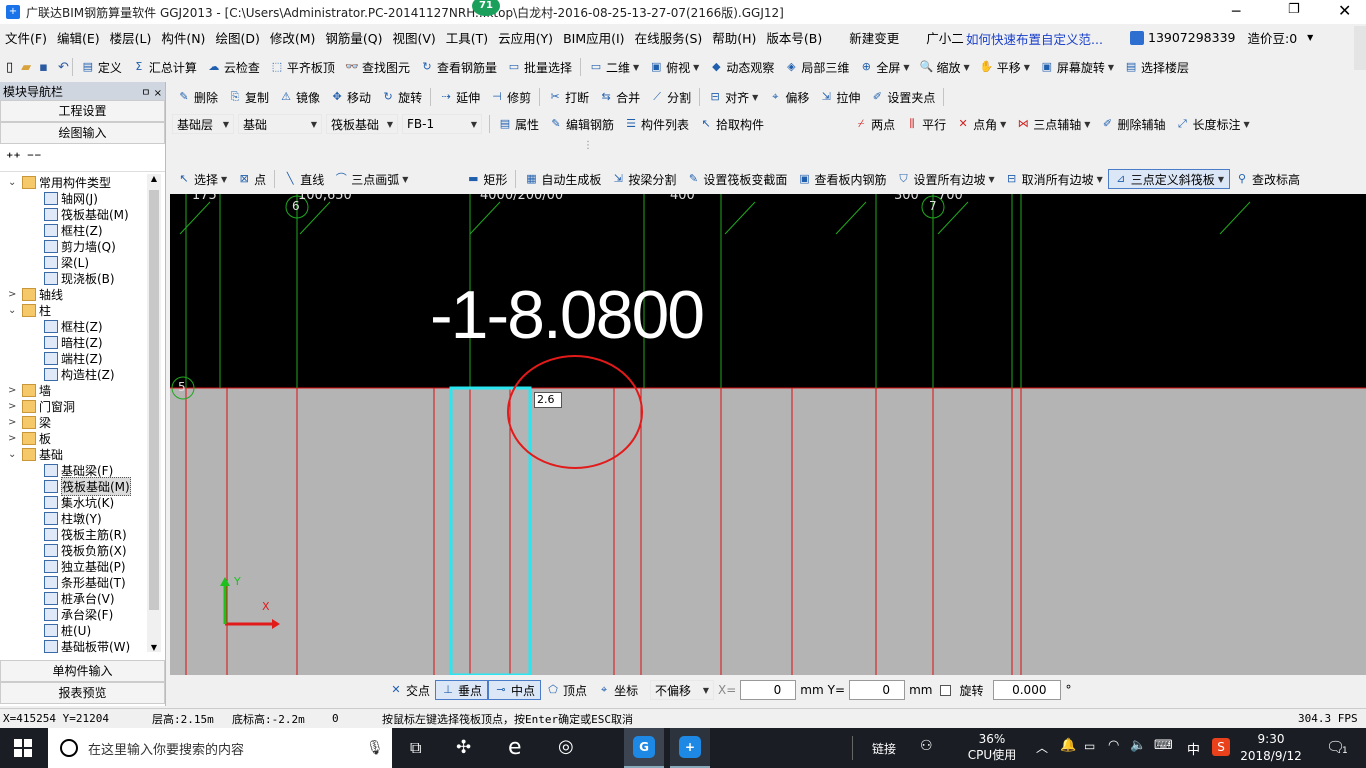 The height and width of the screenshot is (768, 1366). Describe the element at coordinates (884, 67) in the screenshot. I see `tb1-item-11: ⊕ 全屏 ▼` at that location.